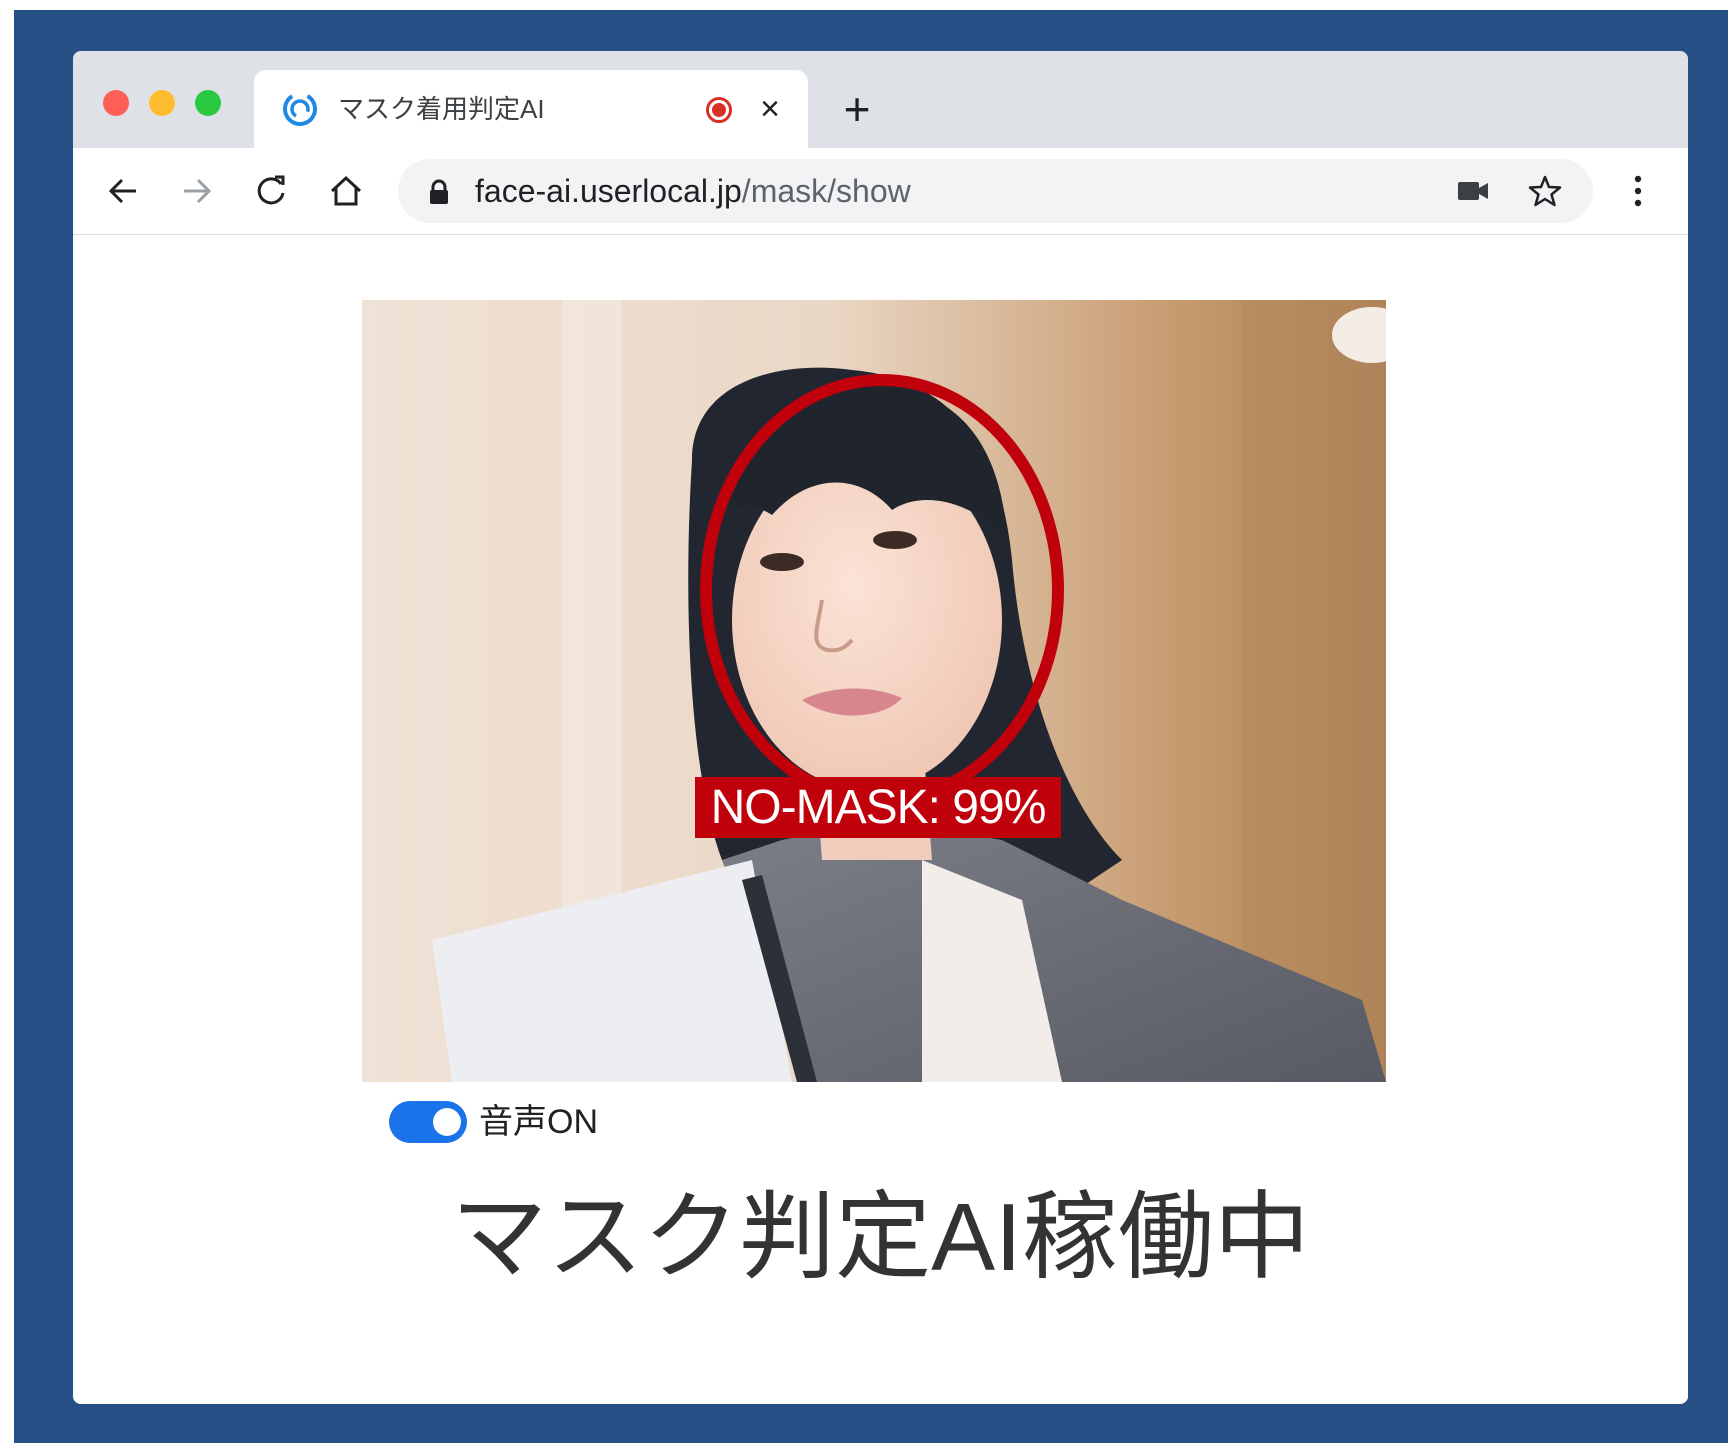  Describe the element at coordinates (880, 1237) in the screenshot. I see `status-title: マスク判定AI稼働中` at that location.